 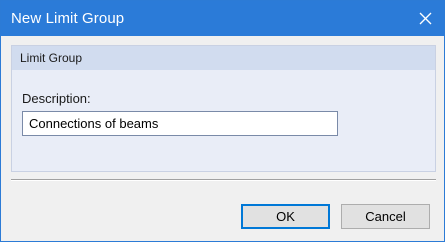 I want to click on close-icon, so click(x=425, y=18).